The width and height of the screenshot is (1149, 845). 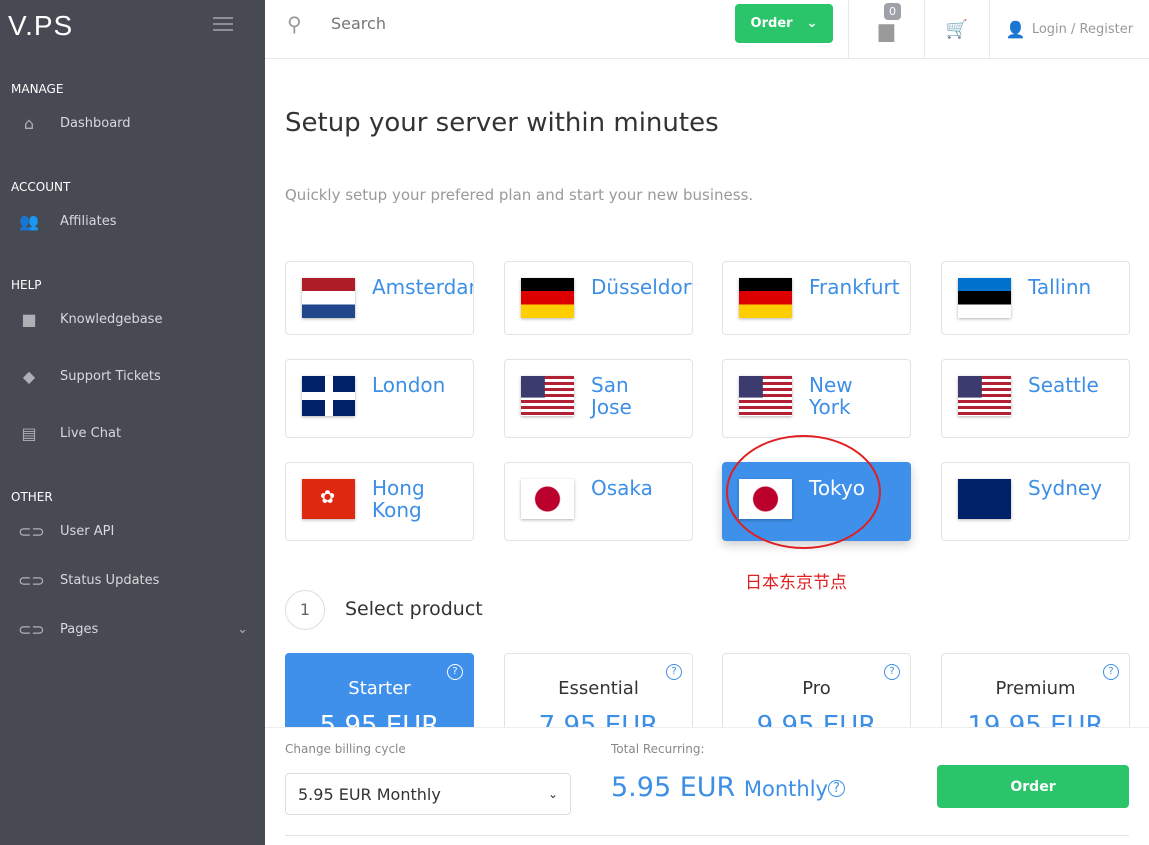 I want to click on users-icon: 👥, so click(x=29, y=221).